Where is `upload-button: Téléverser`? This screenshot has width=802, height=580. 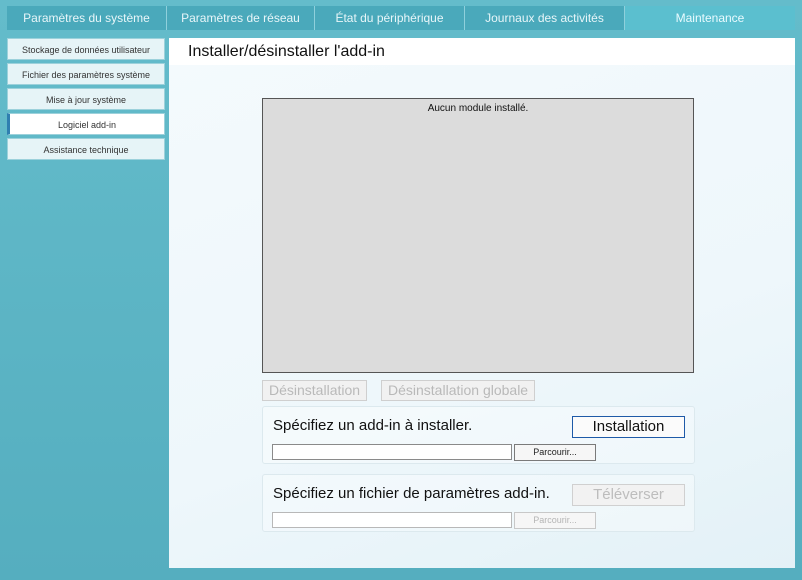
upload-button: Téléverser is located at coordinates (628, 495).